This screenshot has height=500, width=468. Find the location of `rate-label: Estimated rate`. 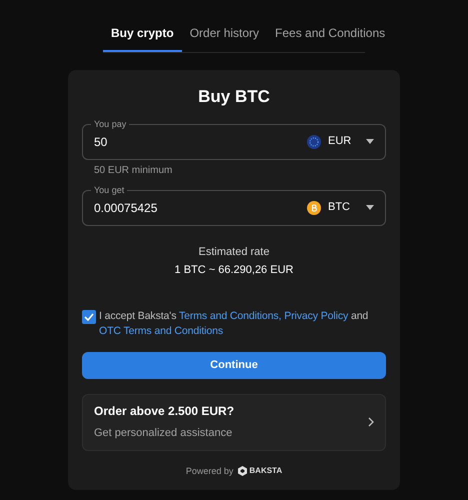

rate-label: Estimated rate is located at coordinates (234, 252).